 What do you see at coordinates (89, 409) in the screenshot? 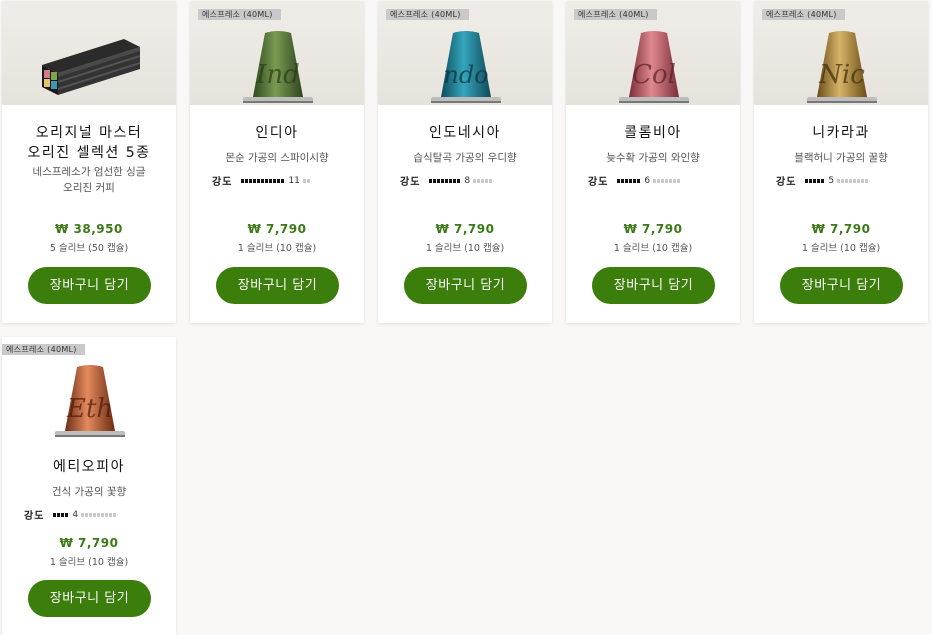
I see `svg-text: Eth` at bounding box center [89, 409].